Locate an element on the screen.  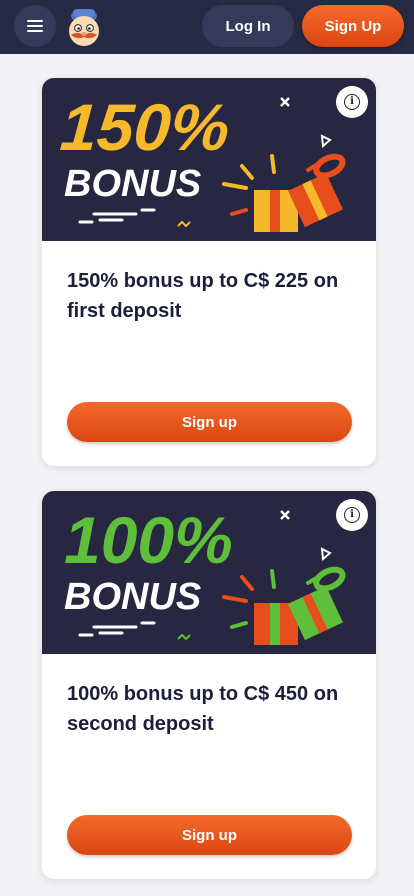
banner-percent-text: 150% is located at coordinates (145, 128).